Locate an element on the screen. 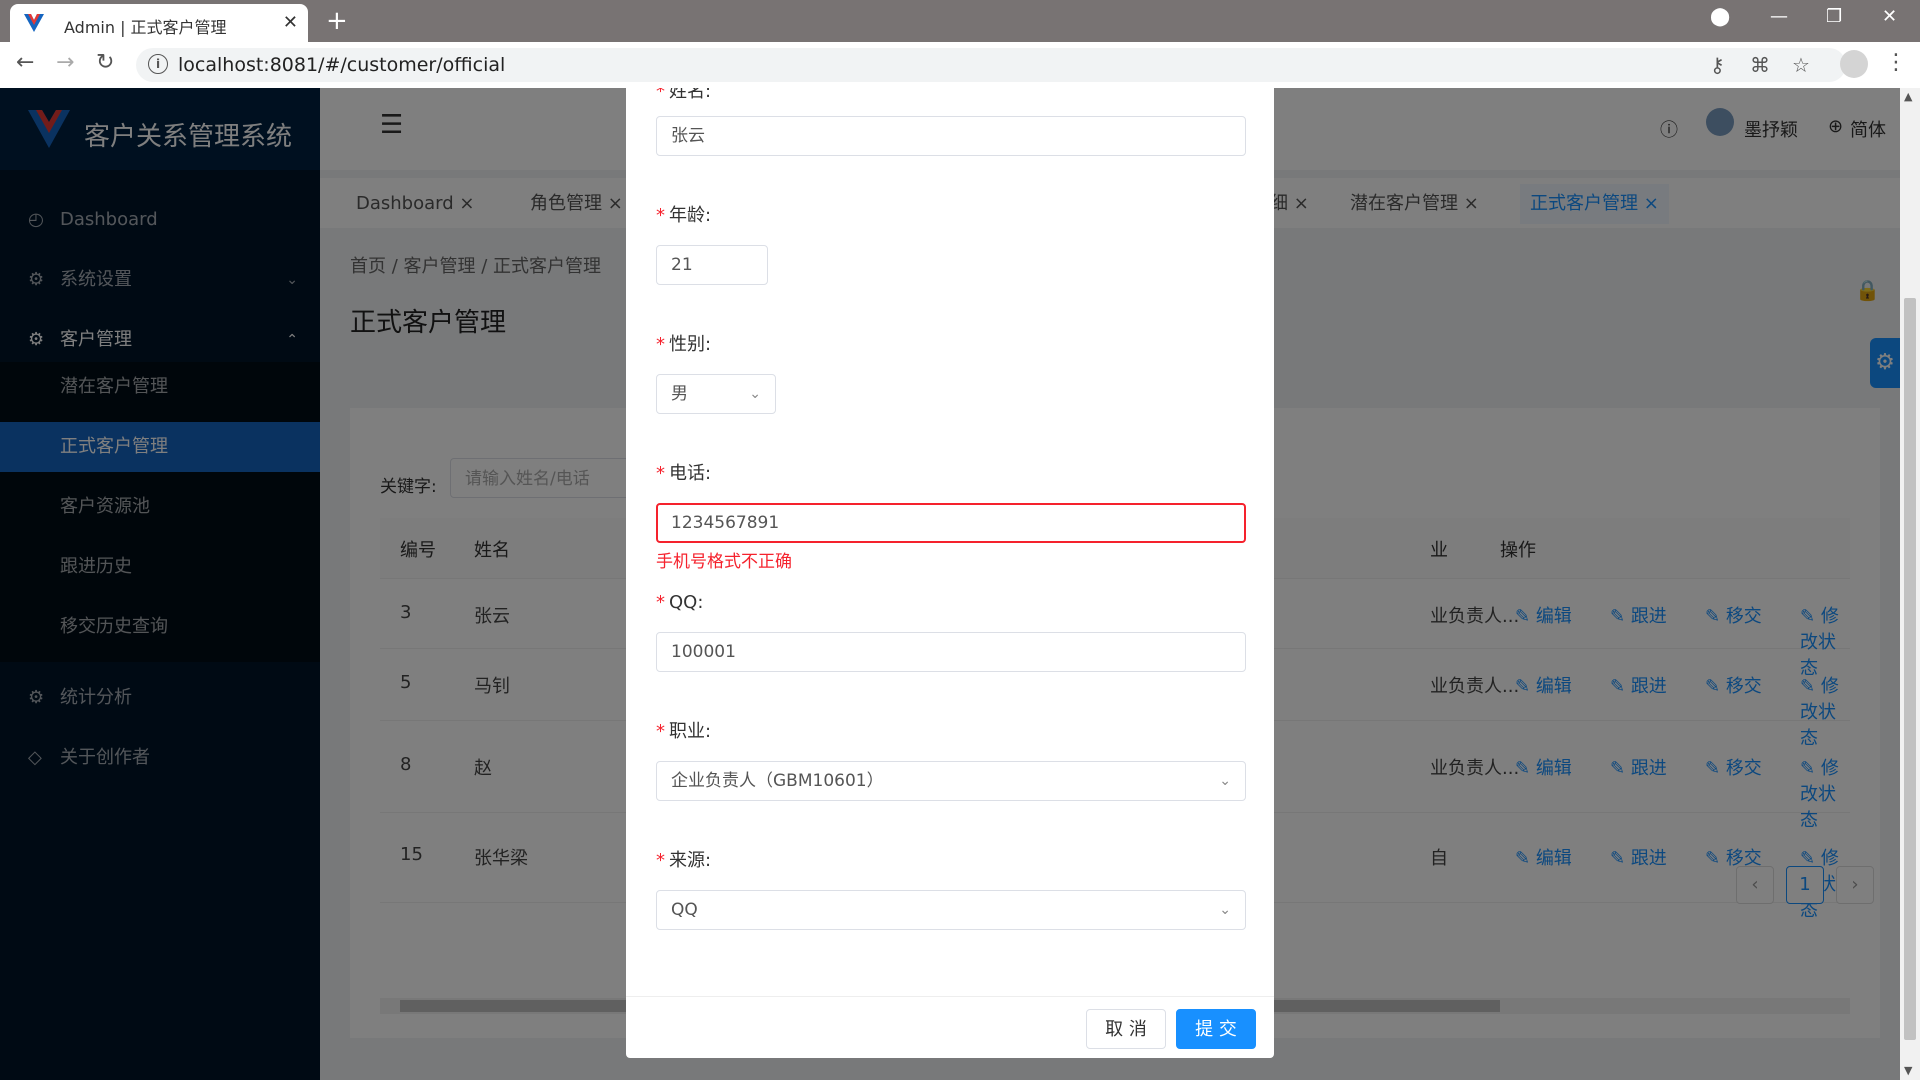  form-item-phone: * 电话: is located at coordinates (683, 474).